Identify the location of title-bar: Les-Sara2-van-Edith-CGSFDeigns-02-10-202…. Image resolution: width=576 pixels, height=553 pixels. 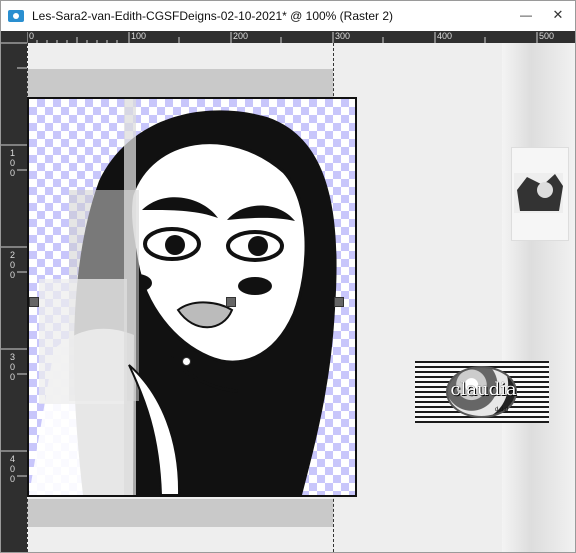
(288, 16).